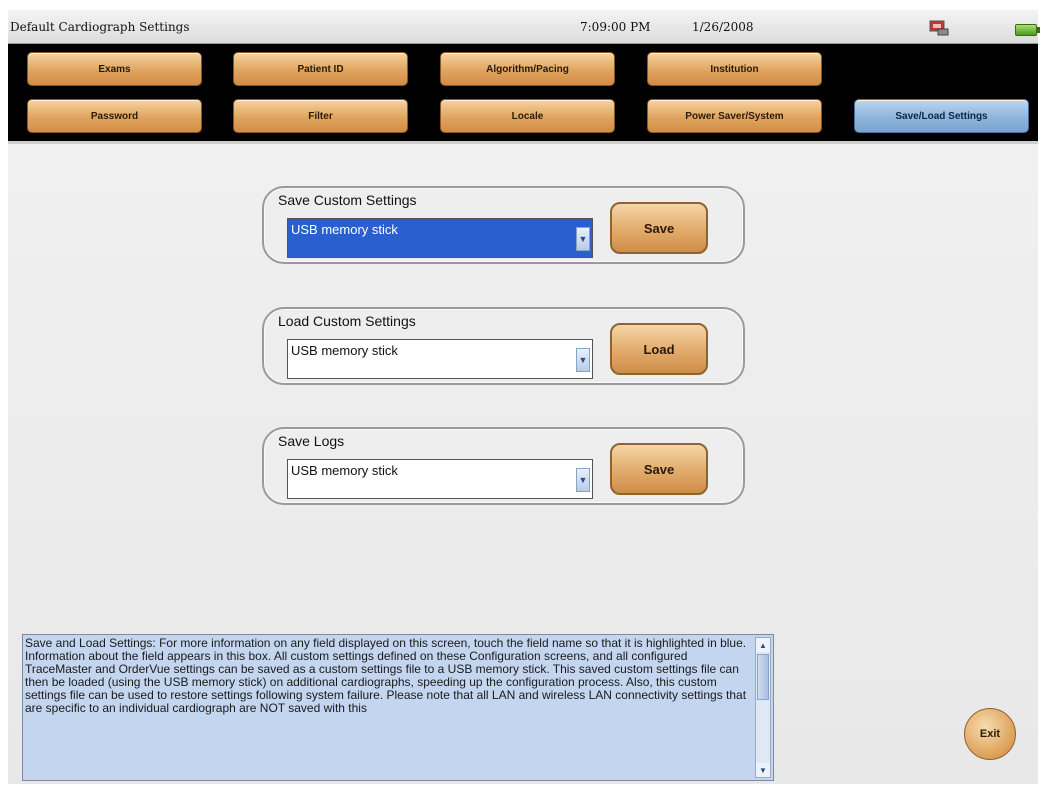  I want to click on tab-power-saver-system: Power Saver/System, so click(734, 116).